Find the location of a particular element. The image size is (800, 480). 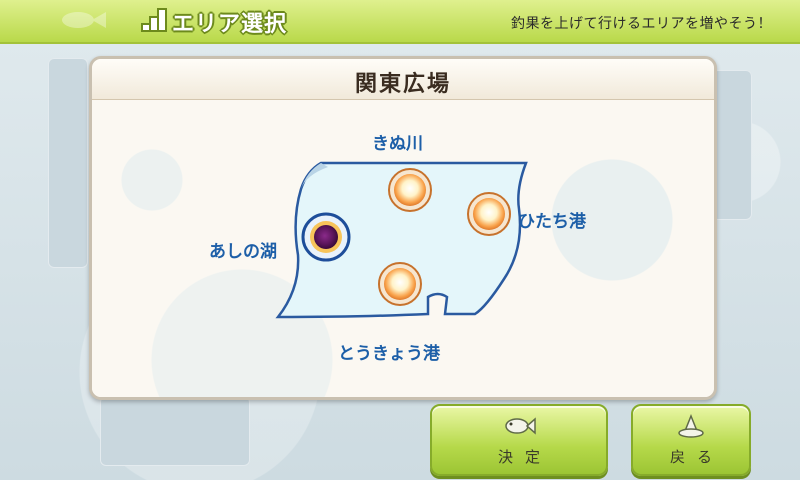

confirm-button: 決定 is located at coordinates (519, 440).